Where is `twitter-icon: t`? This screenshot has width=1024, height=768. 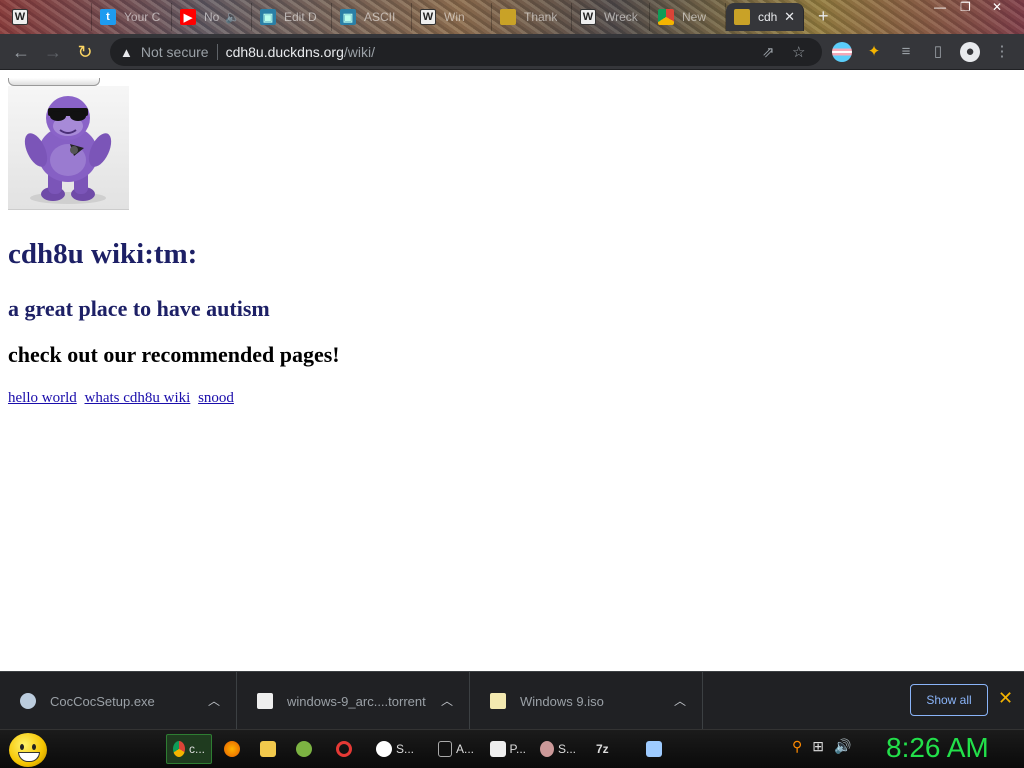
twitter-icon: t is located at coordinates (108, 17).